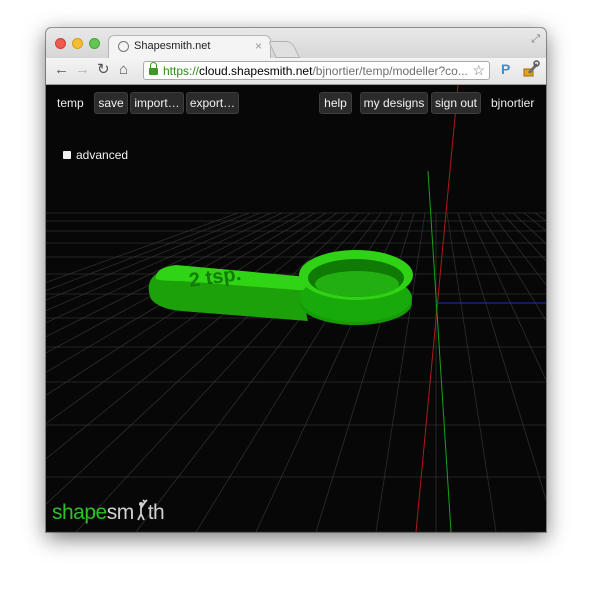 The height and width of the screenshot is (595, 591). Describe the element at coordinates (123, 46) in the screenshot. I see `globe-icon` at that location.